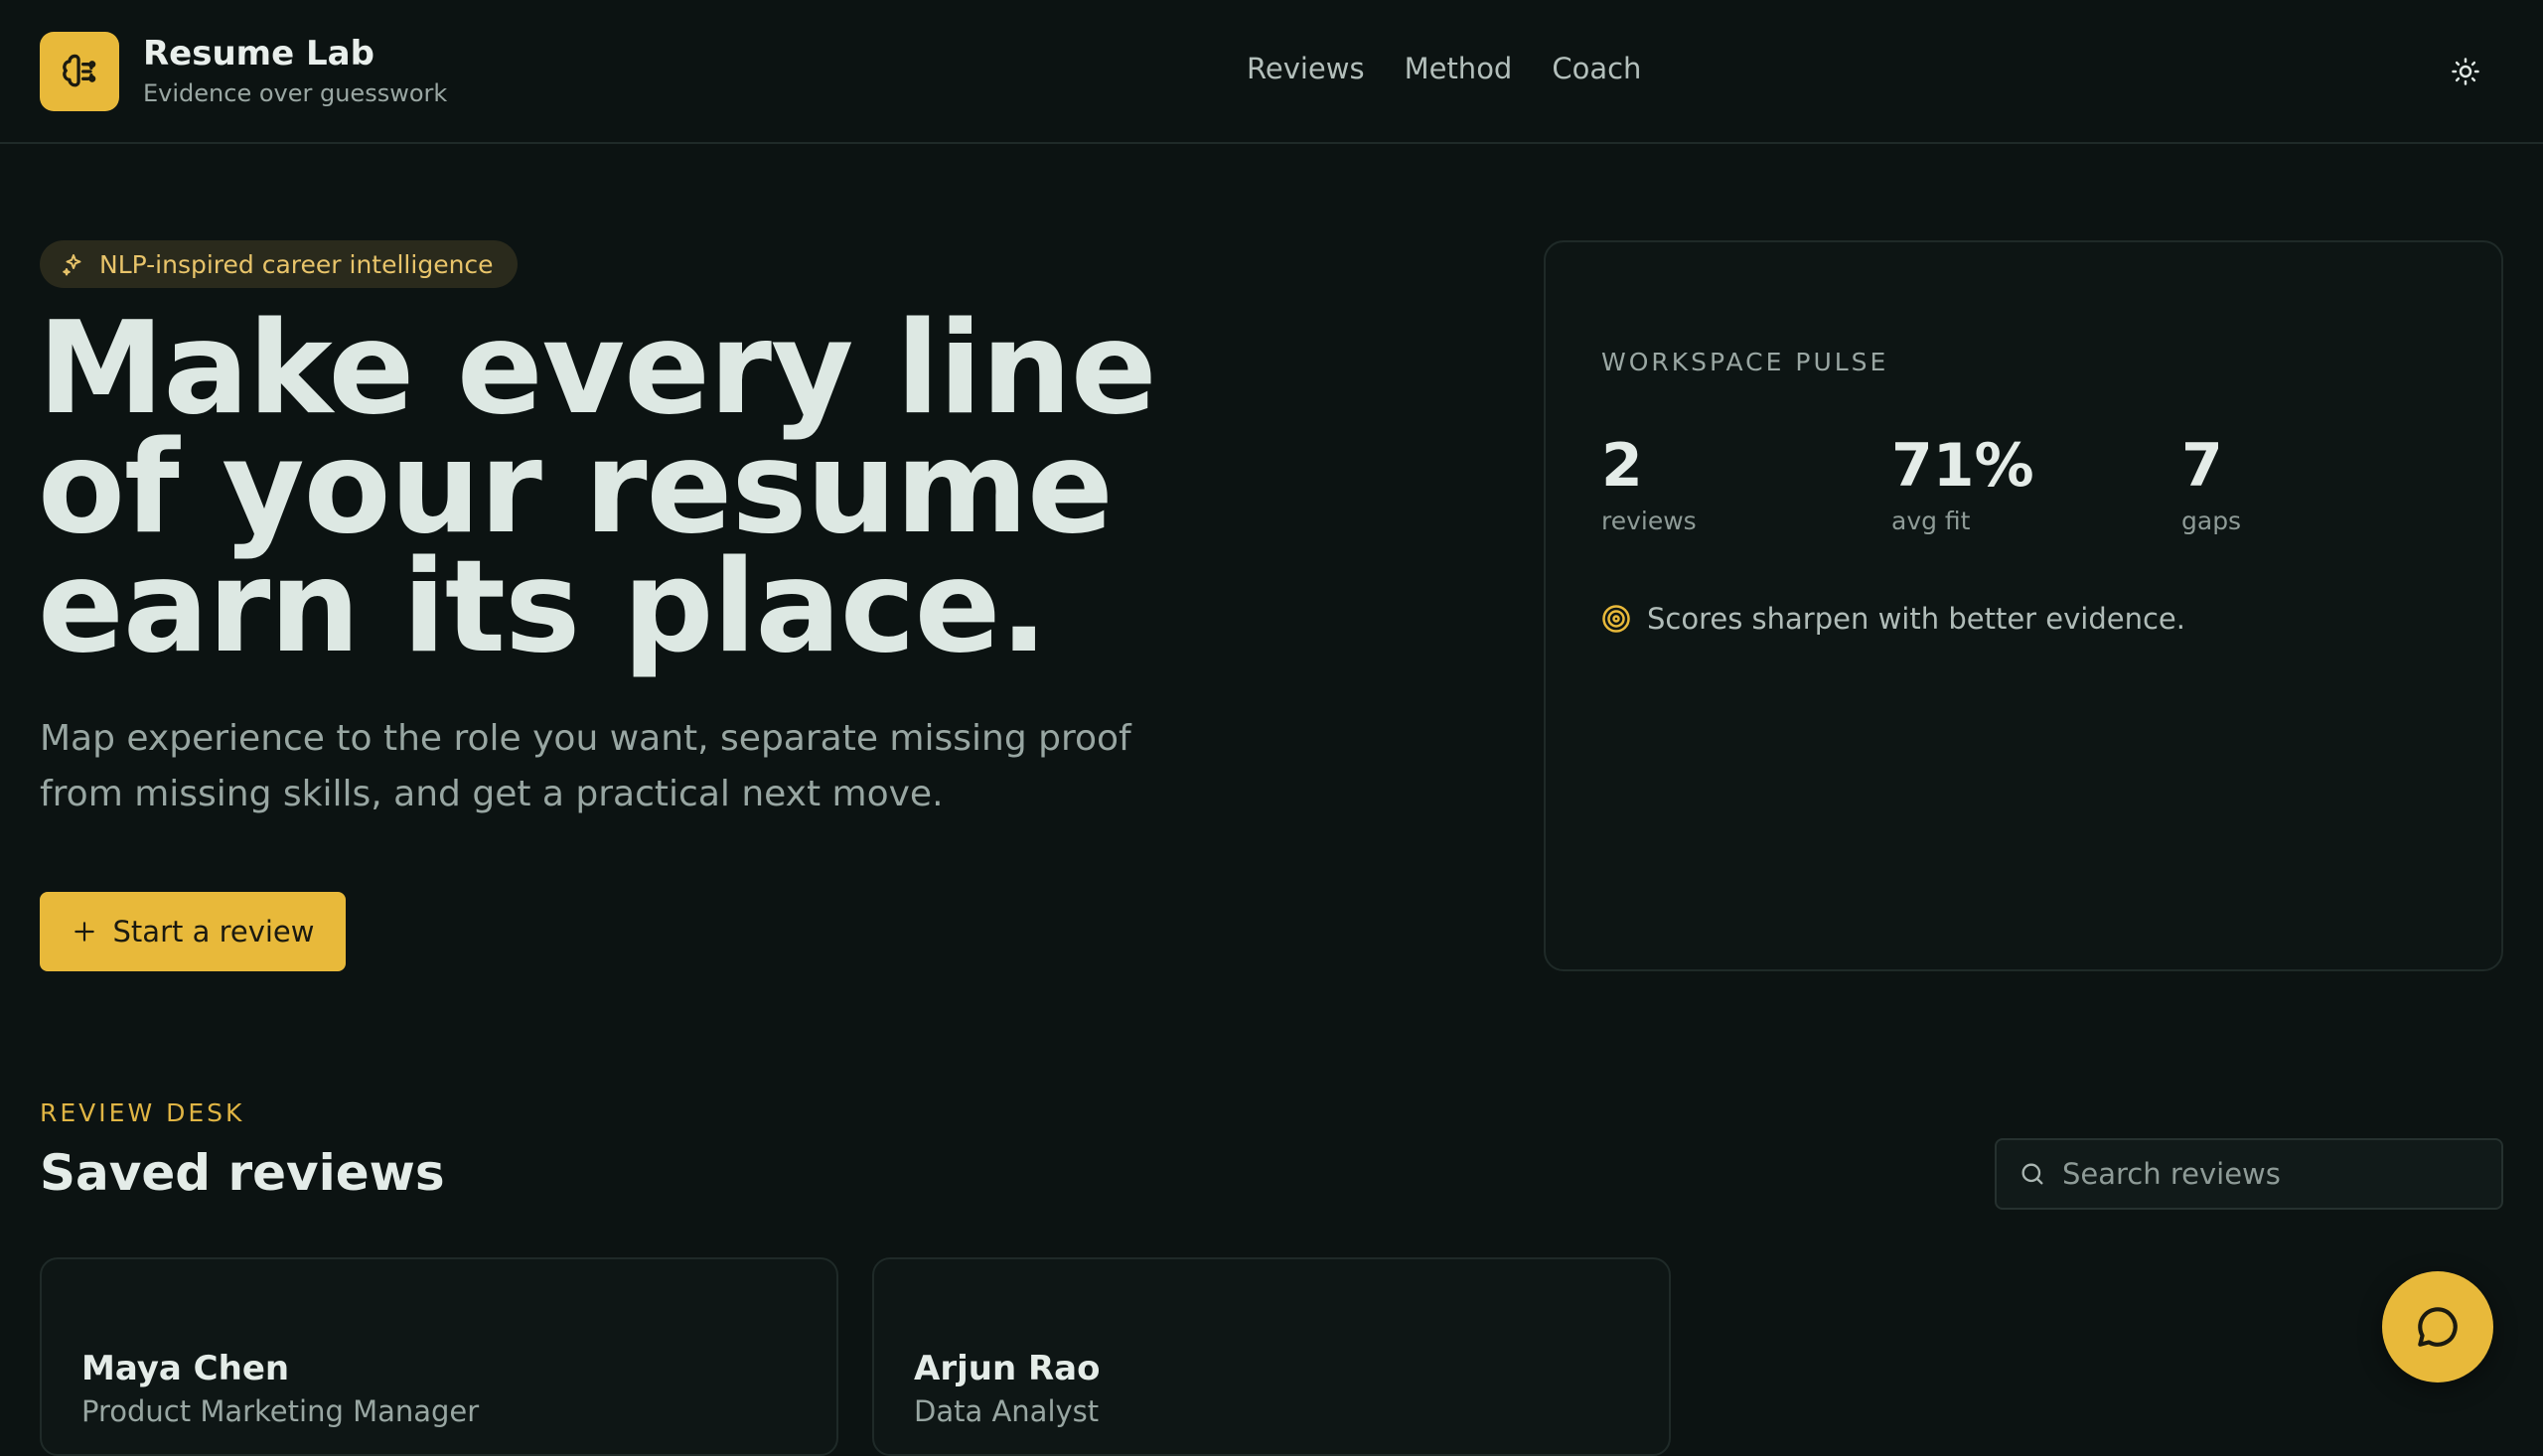  Describe the element at coordinates (597, 369) in the screenshot. I see `hero-title-line: Make every line` at that location.